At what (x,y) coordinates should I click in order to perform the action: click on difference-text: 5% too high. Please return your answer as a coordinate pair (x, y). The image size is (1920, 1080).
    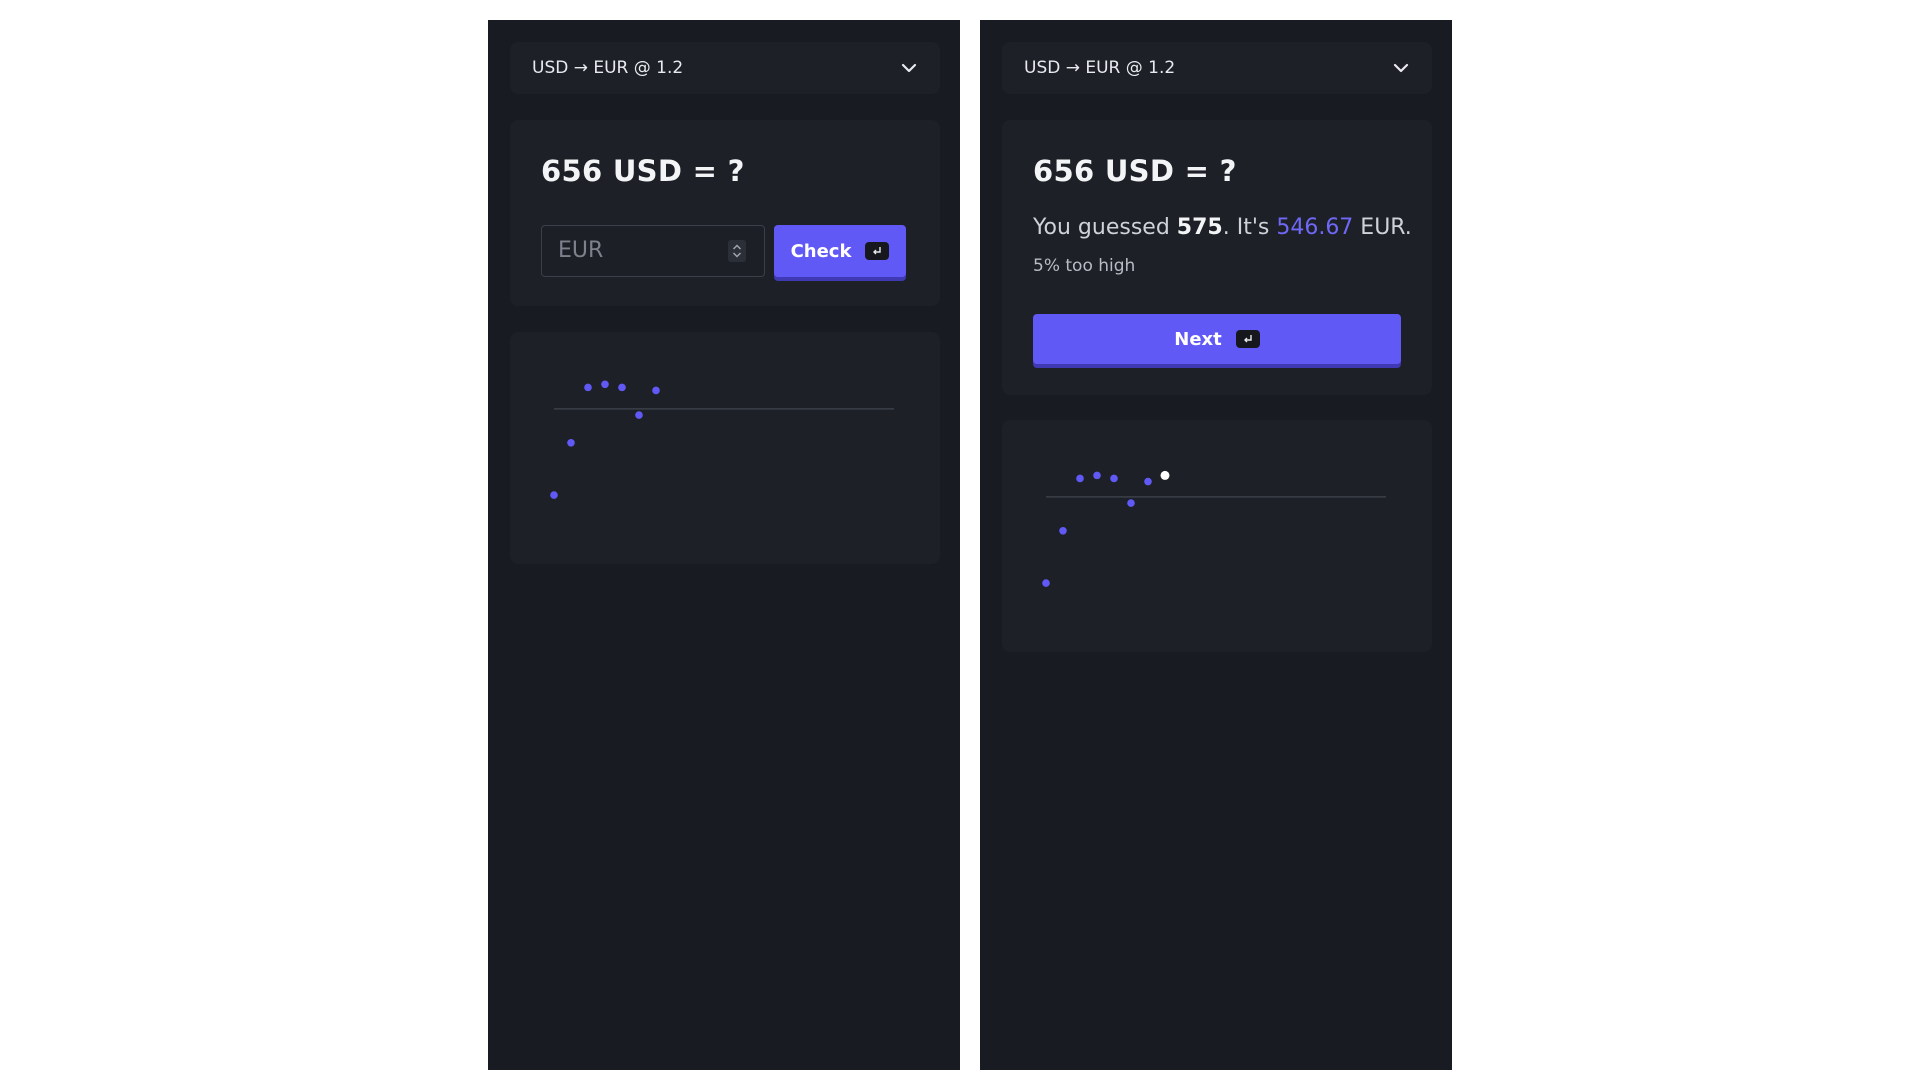
    Looking at the image, I should click on (1084, 266).